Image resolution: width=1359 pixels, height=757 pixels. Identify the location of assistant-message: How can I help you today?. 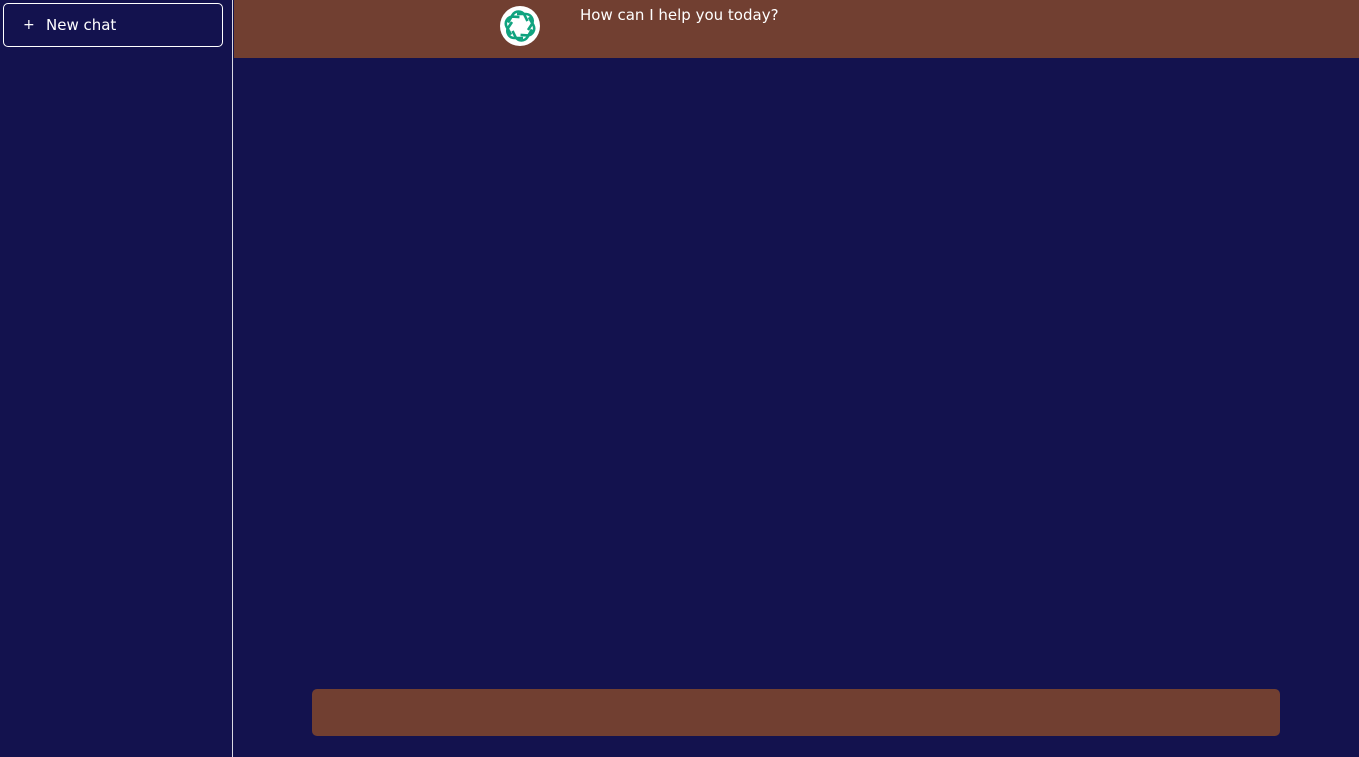
(796, 29).